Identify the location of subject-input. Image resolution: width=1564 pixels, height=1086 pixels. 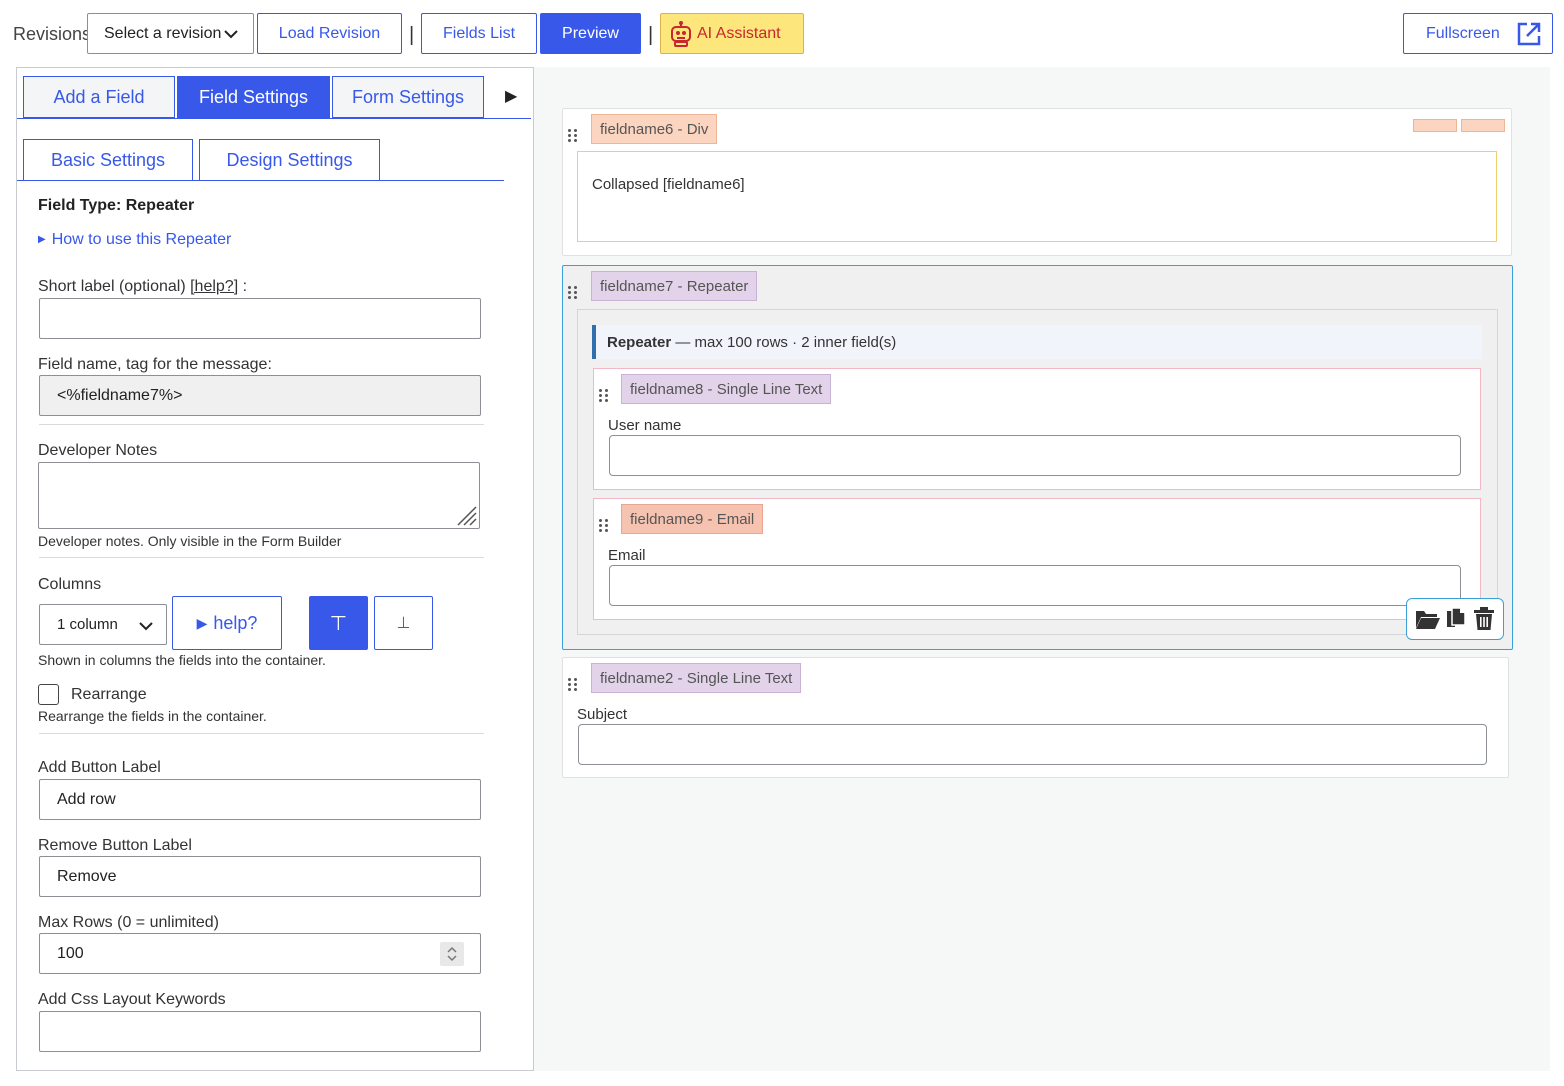
(1032, 744).